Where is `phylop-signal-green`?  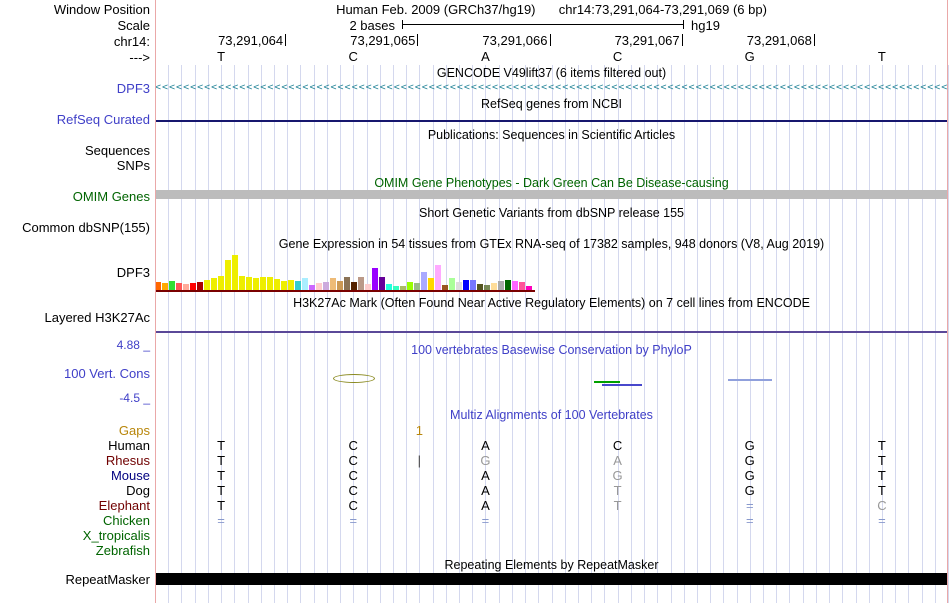
phylop-signal-green is located at coordinates (607, 382).